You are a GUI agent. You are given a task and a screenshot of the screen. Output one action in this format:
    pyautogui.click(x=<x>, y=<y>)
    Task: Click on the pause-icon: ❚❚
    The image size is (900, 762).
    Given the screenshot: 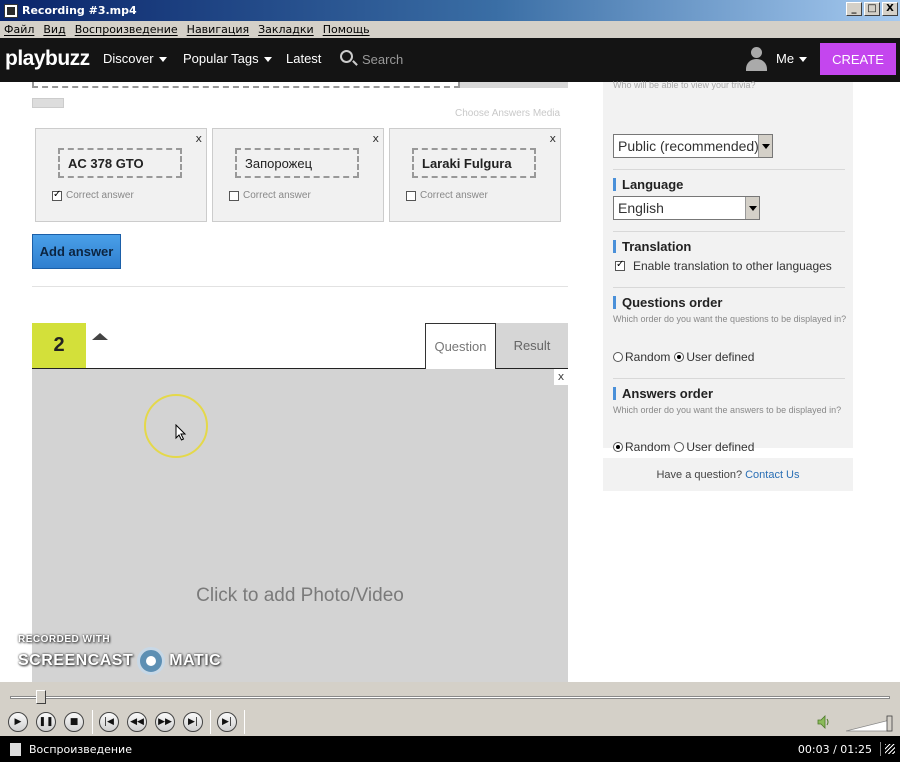 What is the action you would take?
    pyautogui.click(x=46, y=722)
    